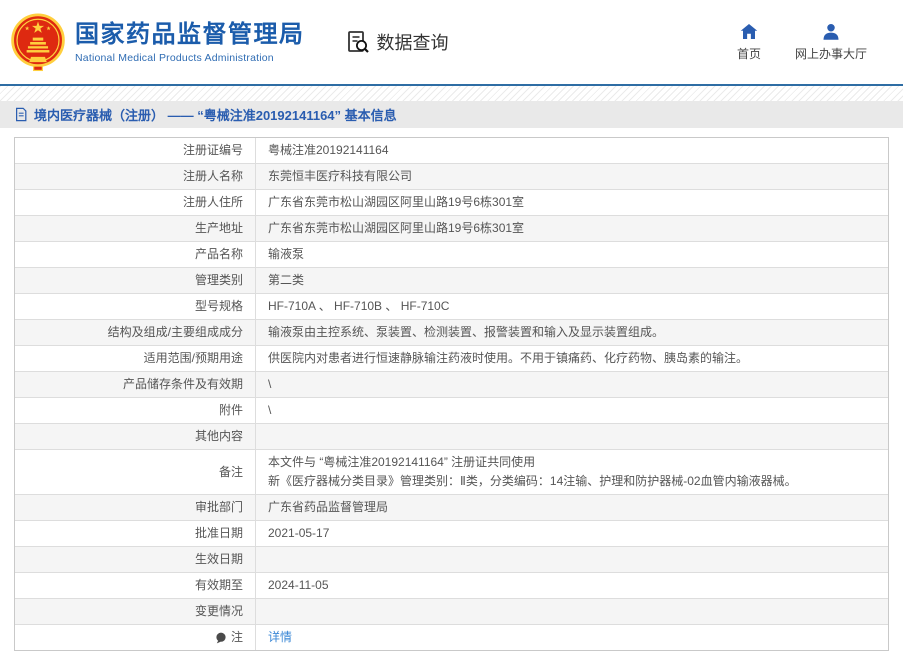  I want to click on table-row-note: 注 详情, so click(451, 637).